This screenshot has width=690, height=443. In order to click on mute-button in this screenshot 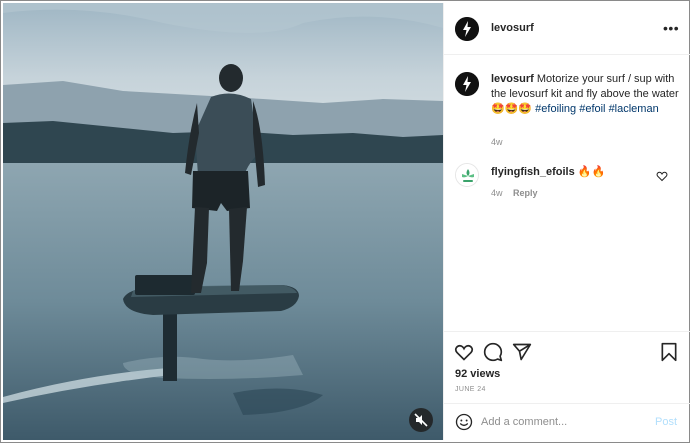, I will do `click(421, 420)`.